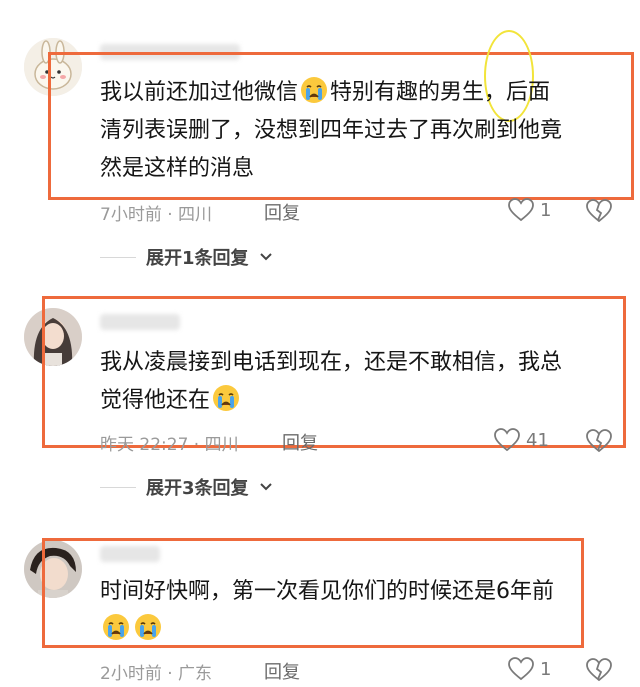 This screenshot has width=640, height=687. Describe the element at coordinates (156, 674) in the screenshot. I see `comment-meta: 2小时前 · 广东` at that location.